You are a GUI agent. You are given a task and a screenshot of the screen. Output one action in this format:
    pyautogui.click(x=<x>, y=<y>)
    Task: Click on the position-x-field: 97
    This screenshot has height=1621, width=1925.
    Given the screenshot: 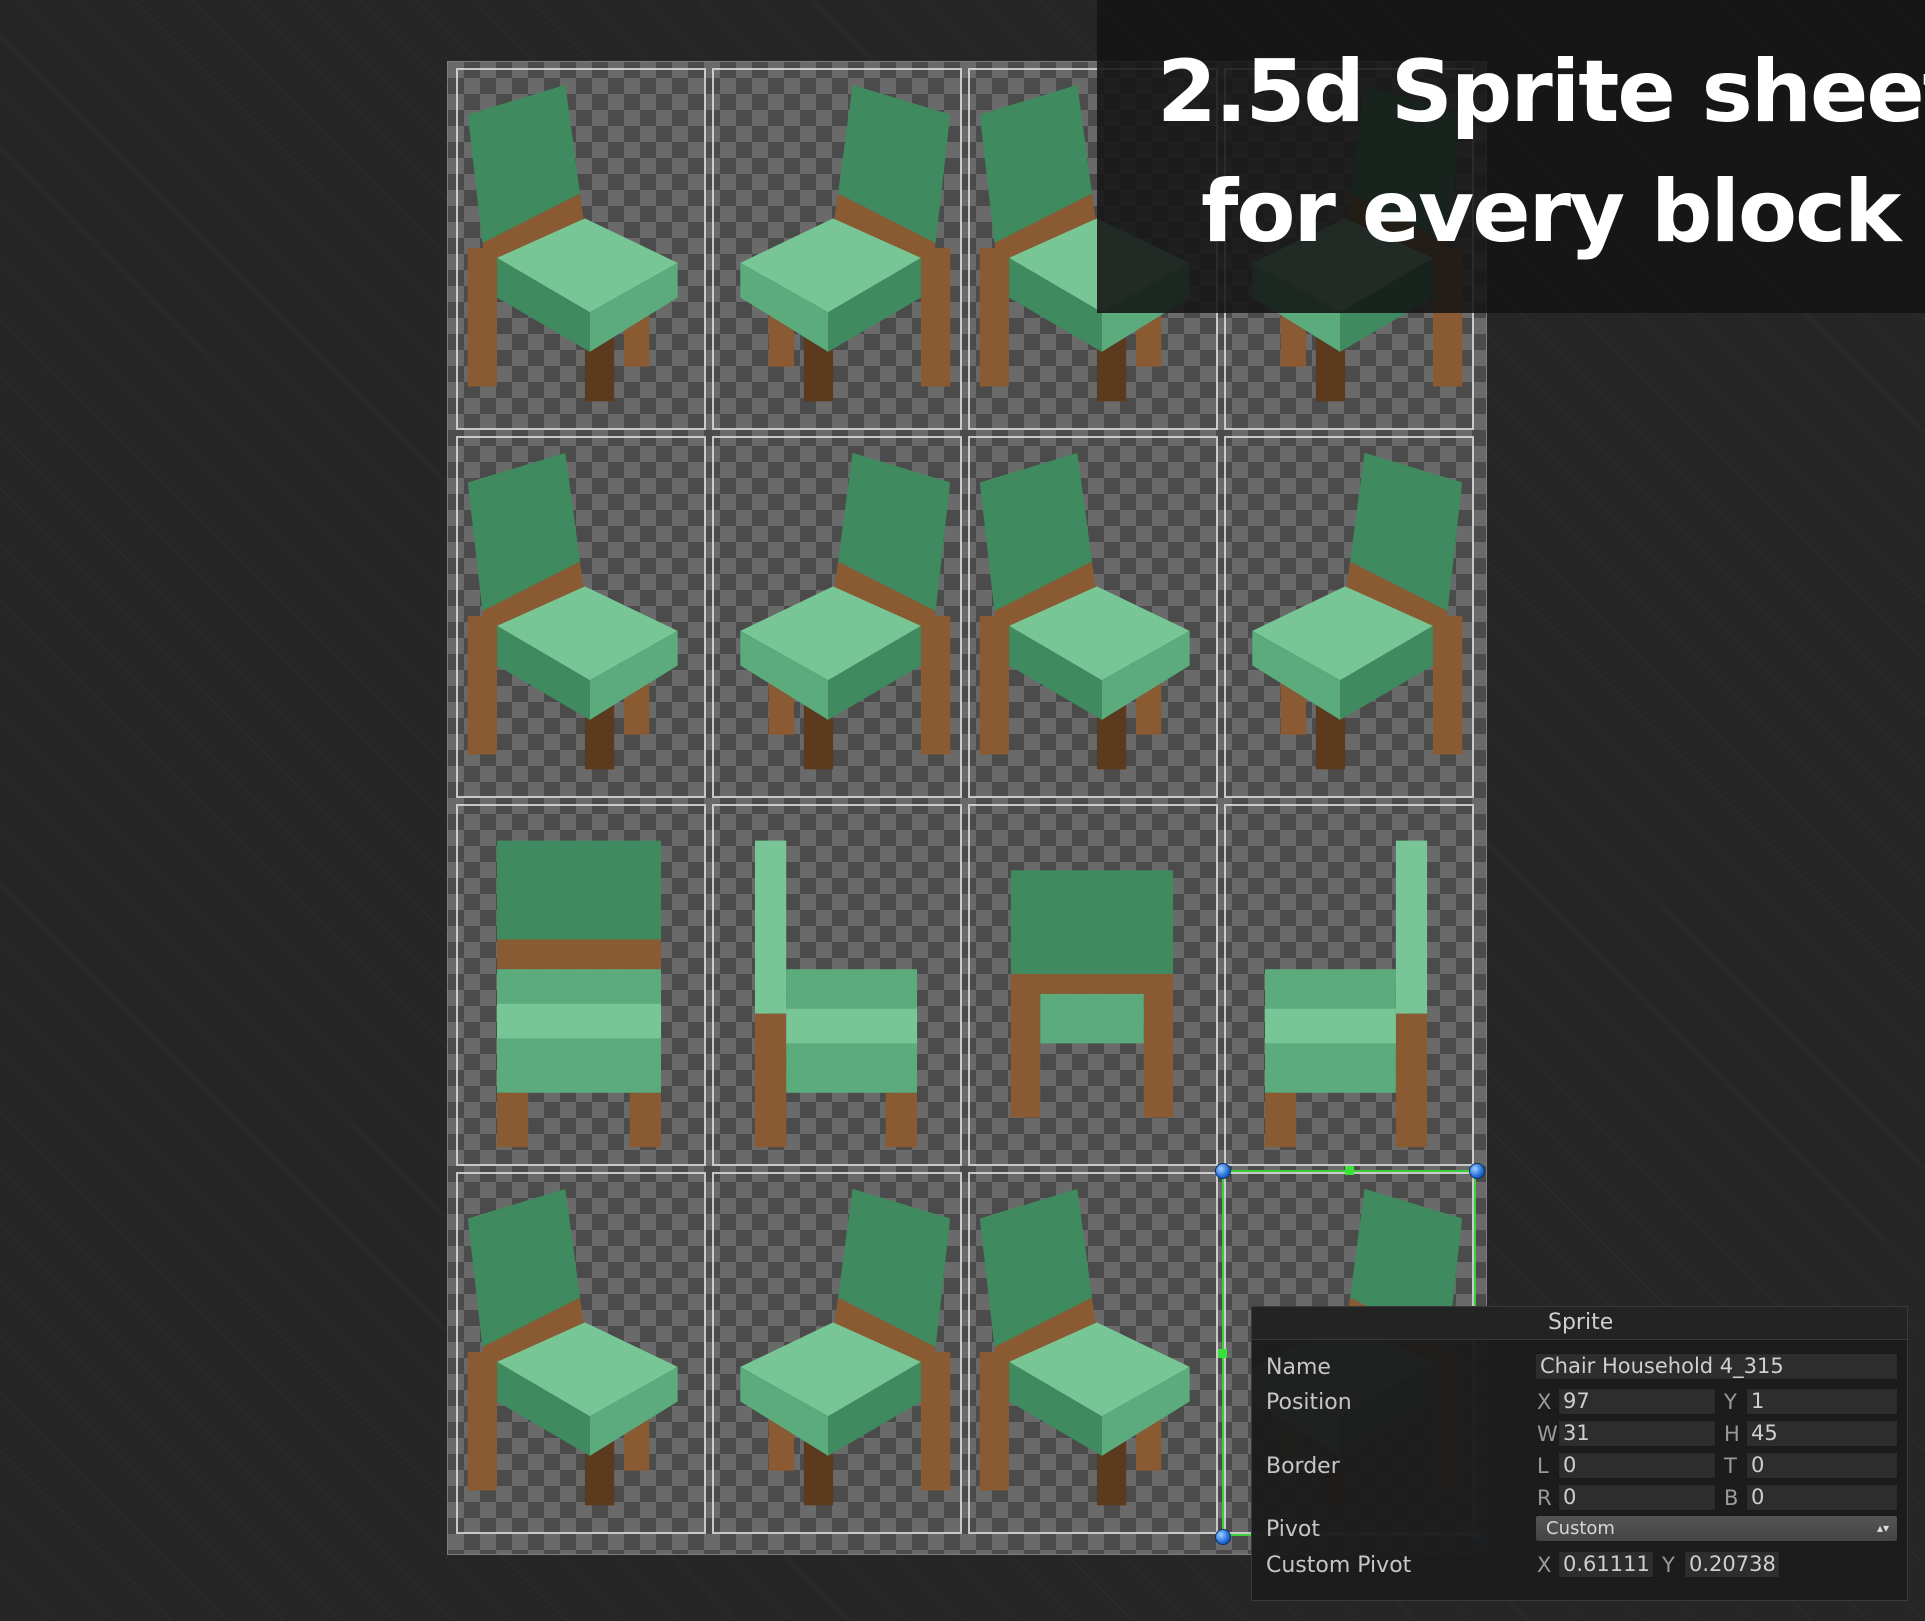 What is the action you would take?
    pyautogui.click(x=1637, y=1401)
    